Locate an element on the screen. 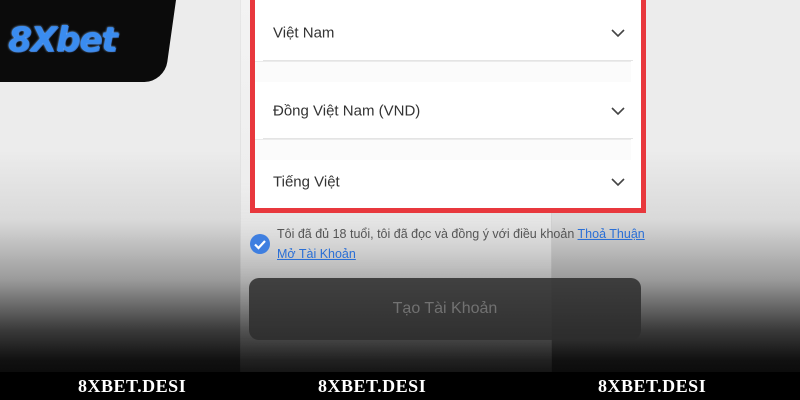 The width and height of the screenshot is (800, 400). country-select-value: Việt Nam is located at coordinates (304, 32).